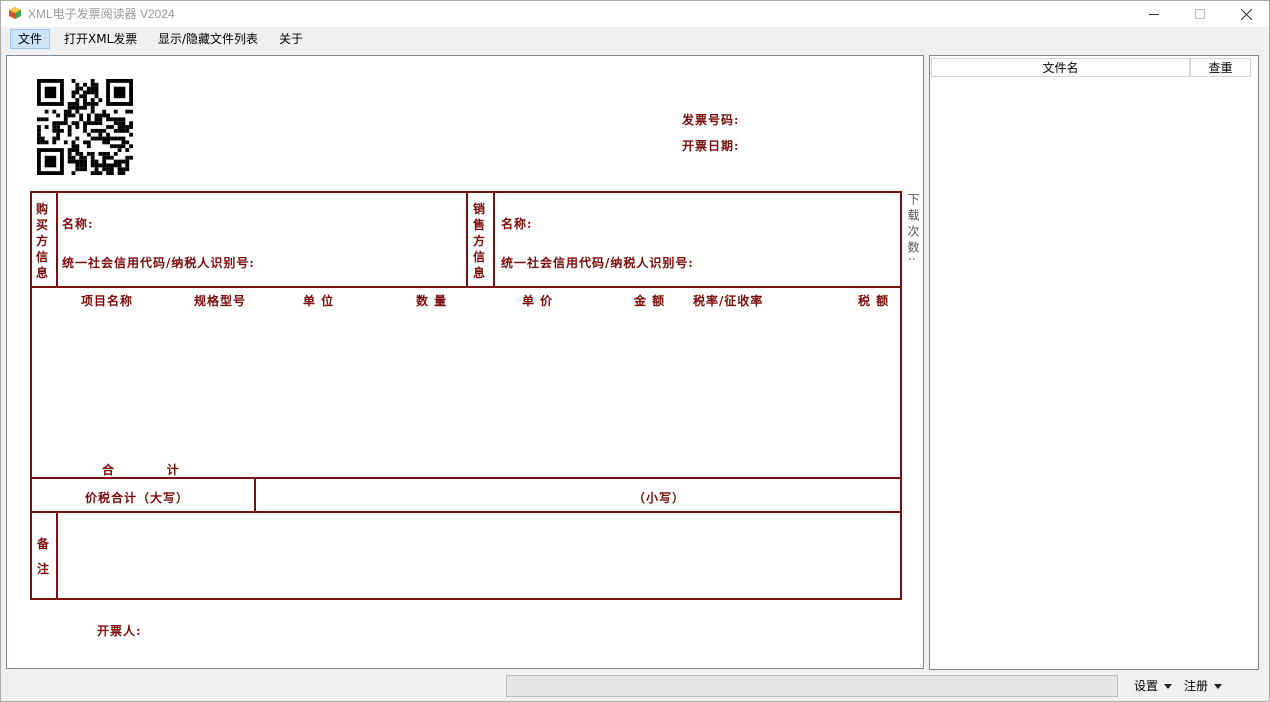 This screenshot has width=1270, height=702. What do you see at coordinates (85, 127) in the screenshot?
I see `qr-code` at bounding box center [85, 127].